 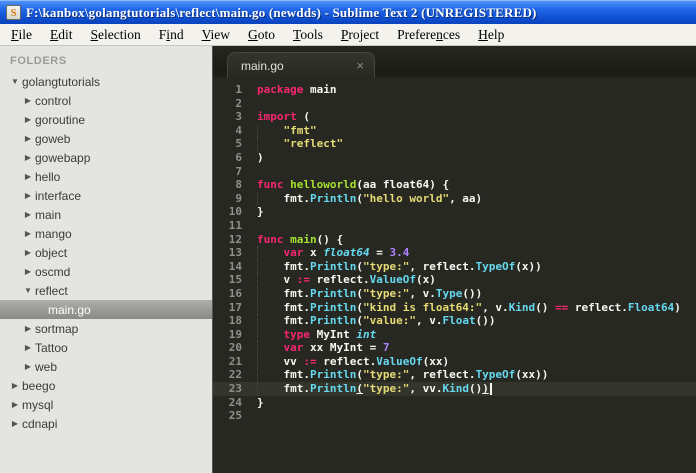 What do you see at coordinates (454, 212) in the screenshot?
I see `code-line: 10}` at bounding box center [454, 212].